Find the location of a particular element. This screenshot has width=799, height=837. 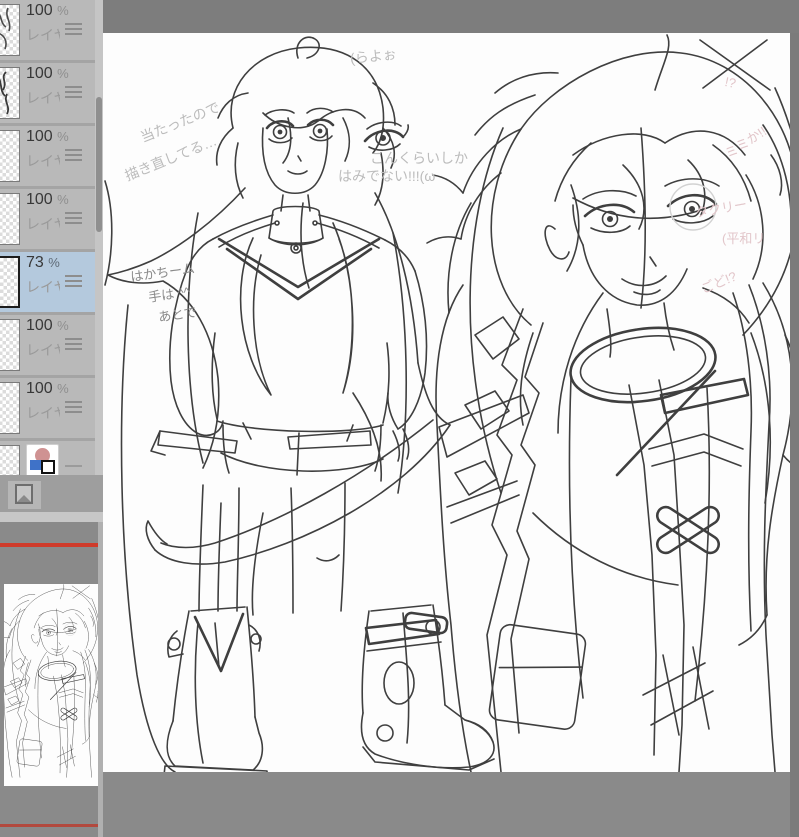

layer-row-selected: 73 % レイヤ is located at coordinates (47, 282).